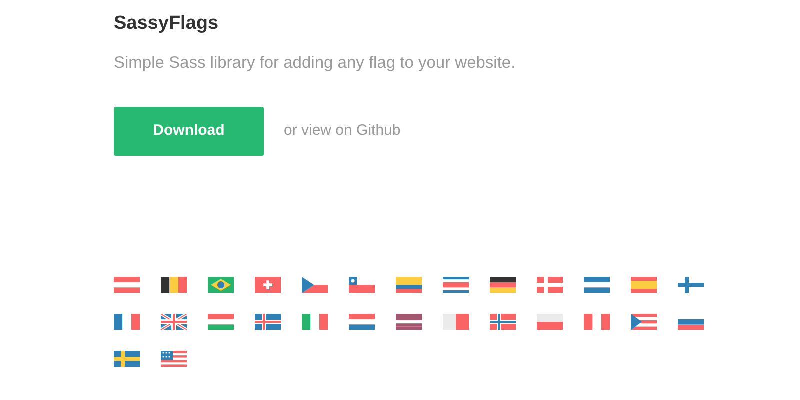 This screenshot has height=400, width=800. Describe the element at coordinates (166, 24) in the screenshot. I see `page-title: SassyFlags` at that location.